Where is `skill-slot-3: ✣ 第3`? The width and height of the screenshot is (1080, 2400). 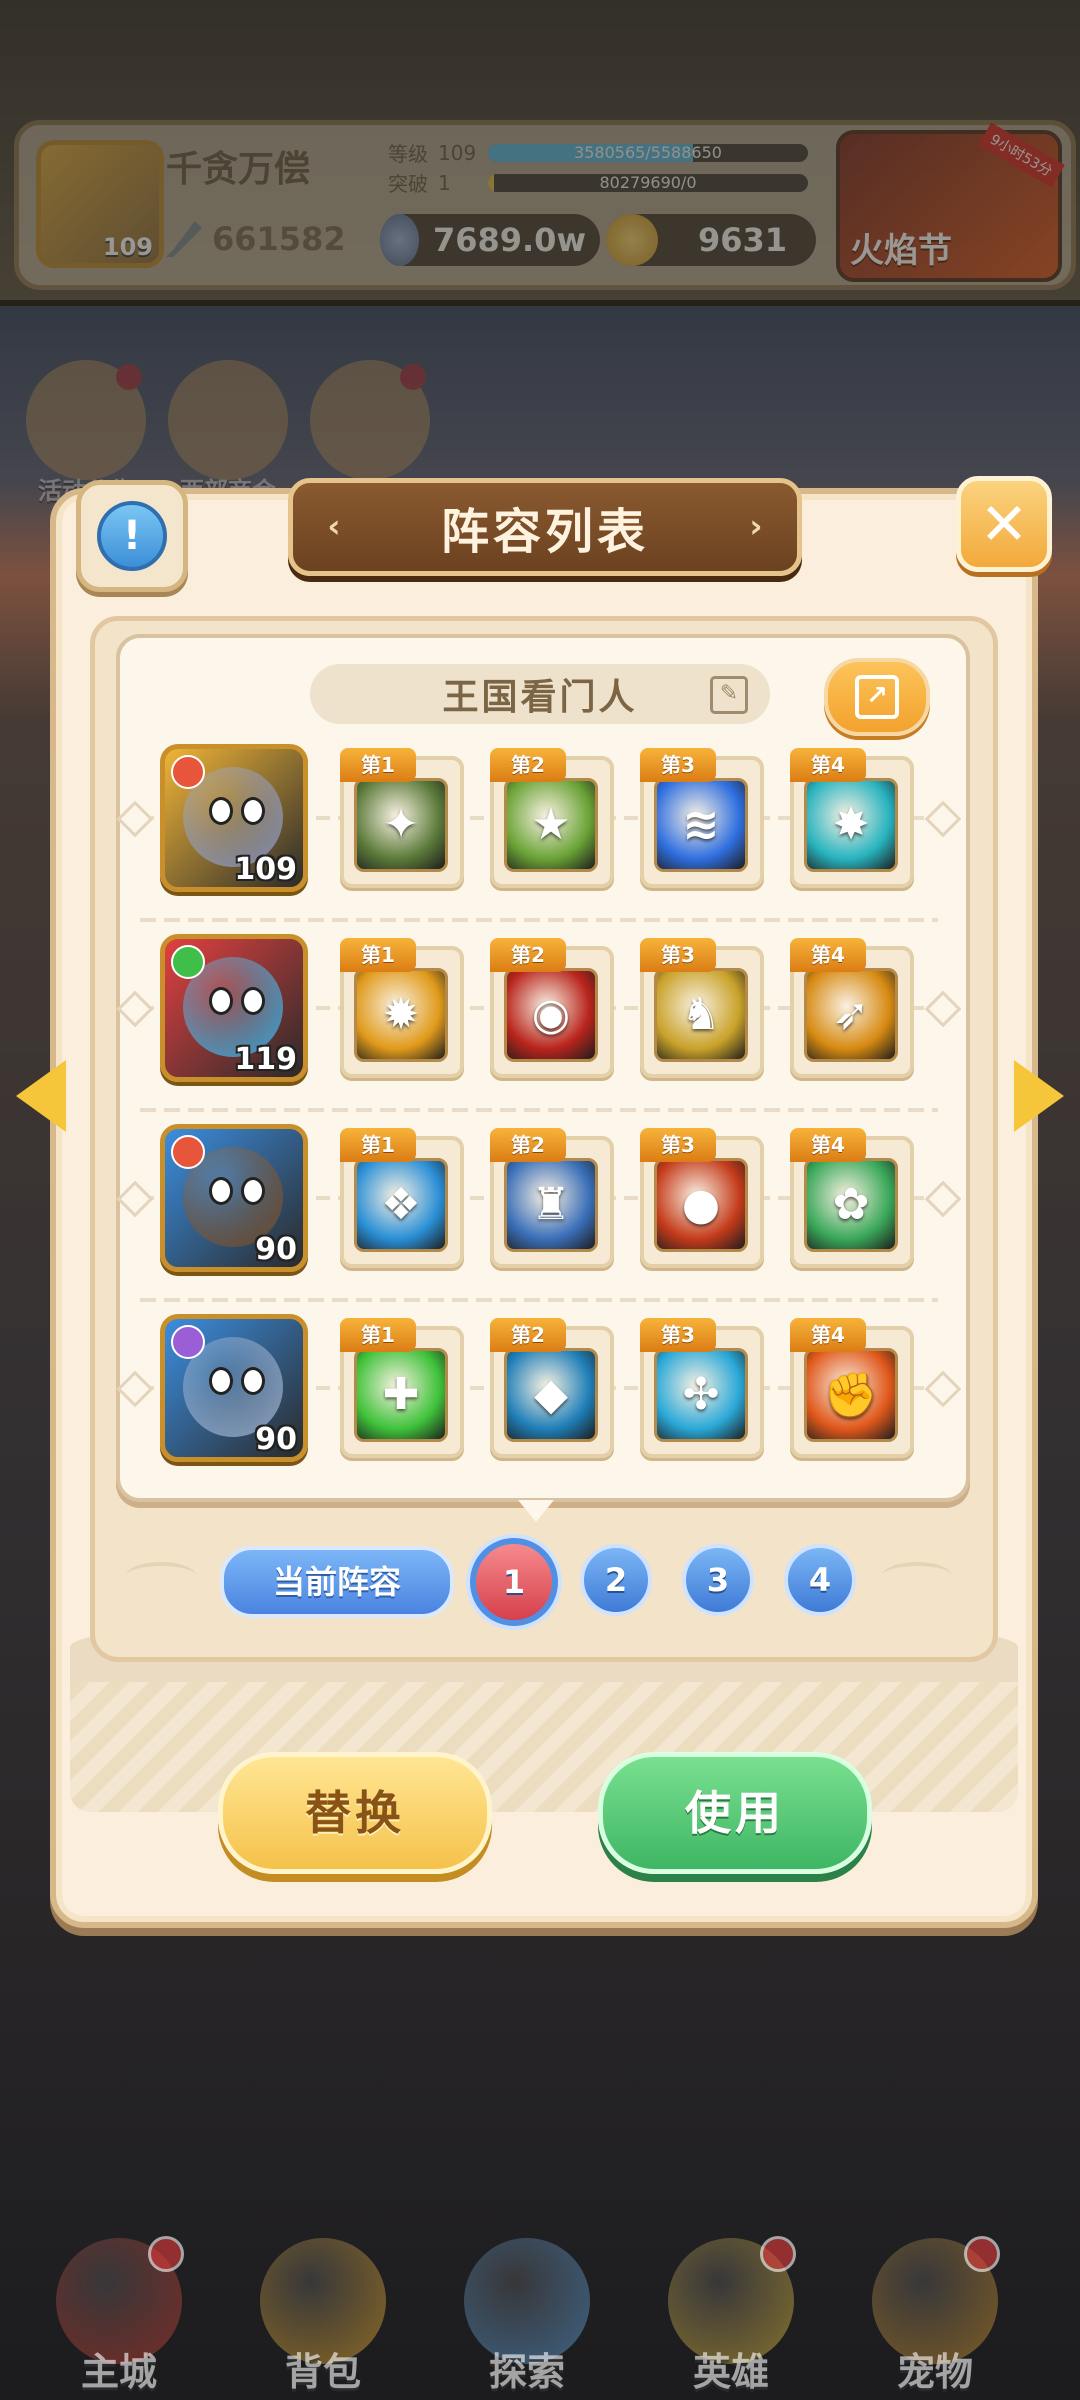
skill-slot-3: ✣ 第3 is located at coordinates (702, 1388).